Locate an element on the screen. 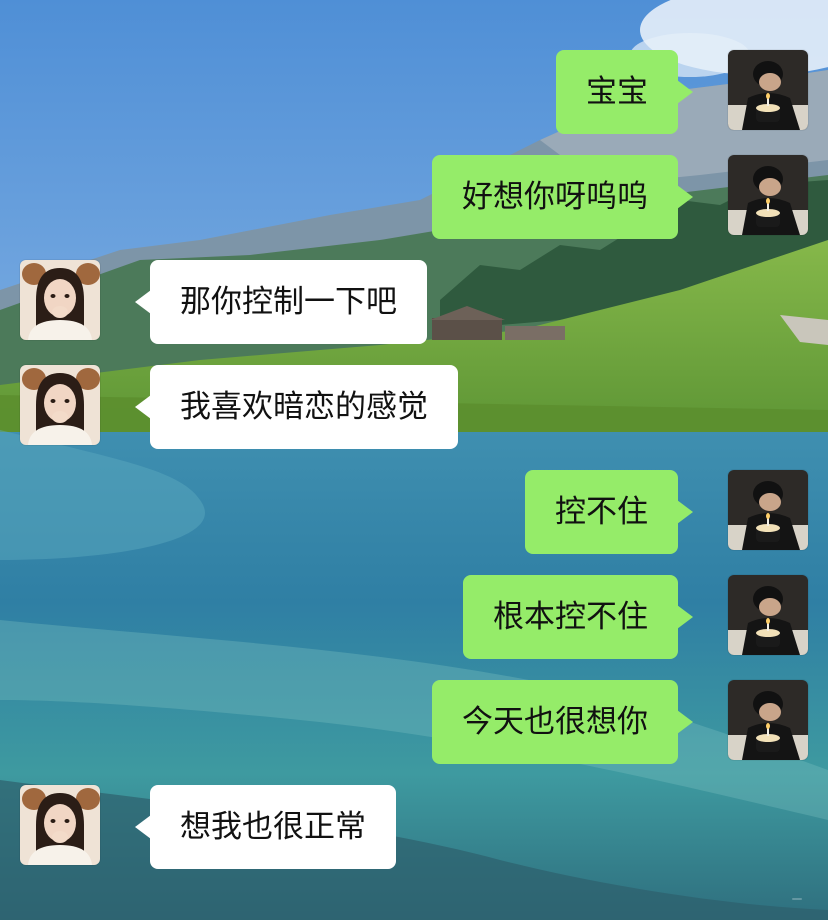 Image resolution: width=828 pixels, height=920 pixels. message-row-sent: 宝宝 is located at coordinates (414, 92).